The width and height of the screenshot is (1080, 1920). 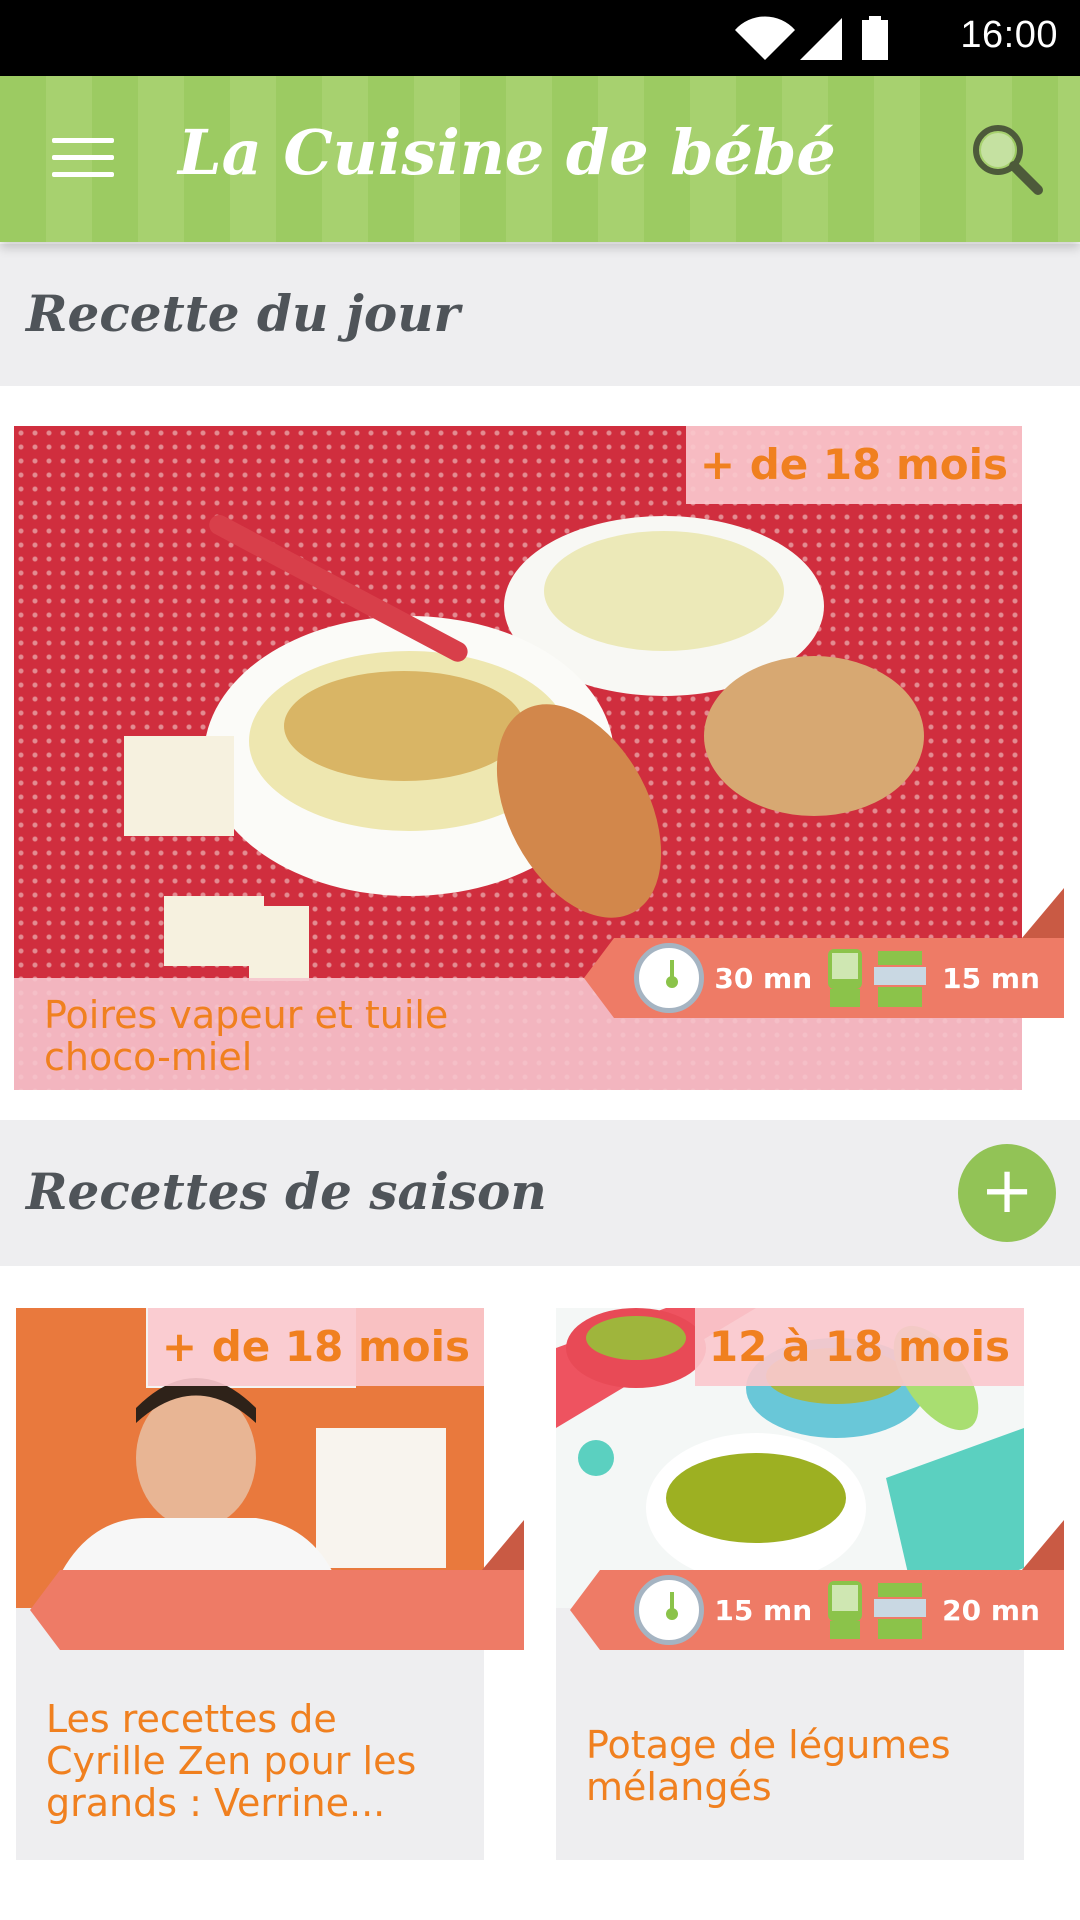 What do you see at coordinates (1007, 159) in the screenshot?
I see `search-icon` at bounding box center [1007, 159].